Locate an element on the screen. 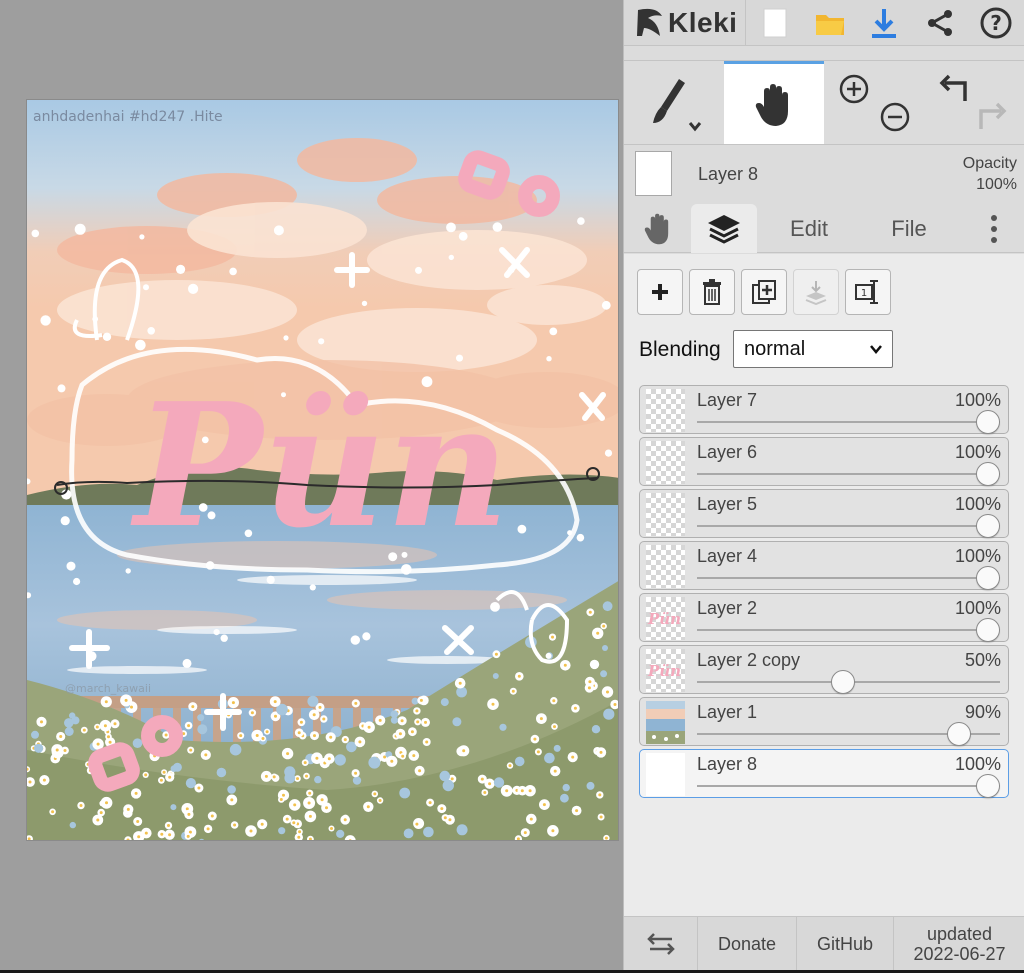 The height and width of the screenshot is (973, 1024). current-layer-info: Layer 8 Opacity 100% is located at coordinates (824, 172).